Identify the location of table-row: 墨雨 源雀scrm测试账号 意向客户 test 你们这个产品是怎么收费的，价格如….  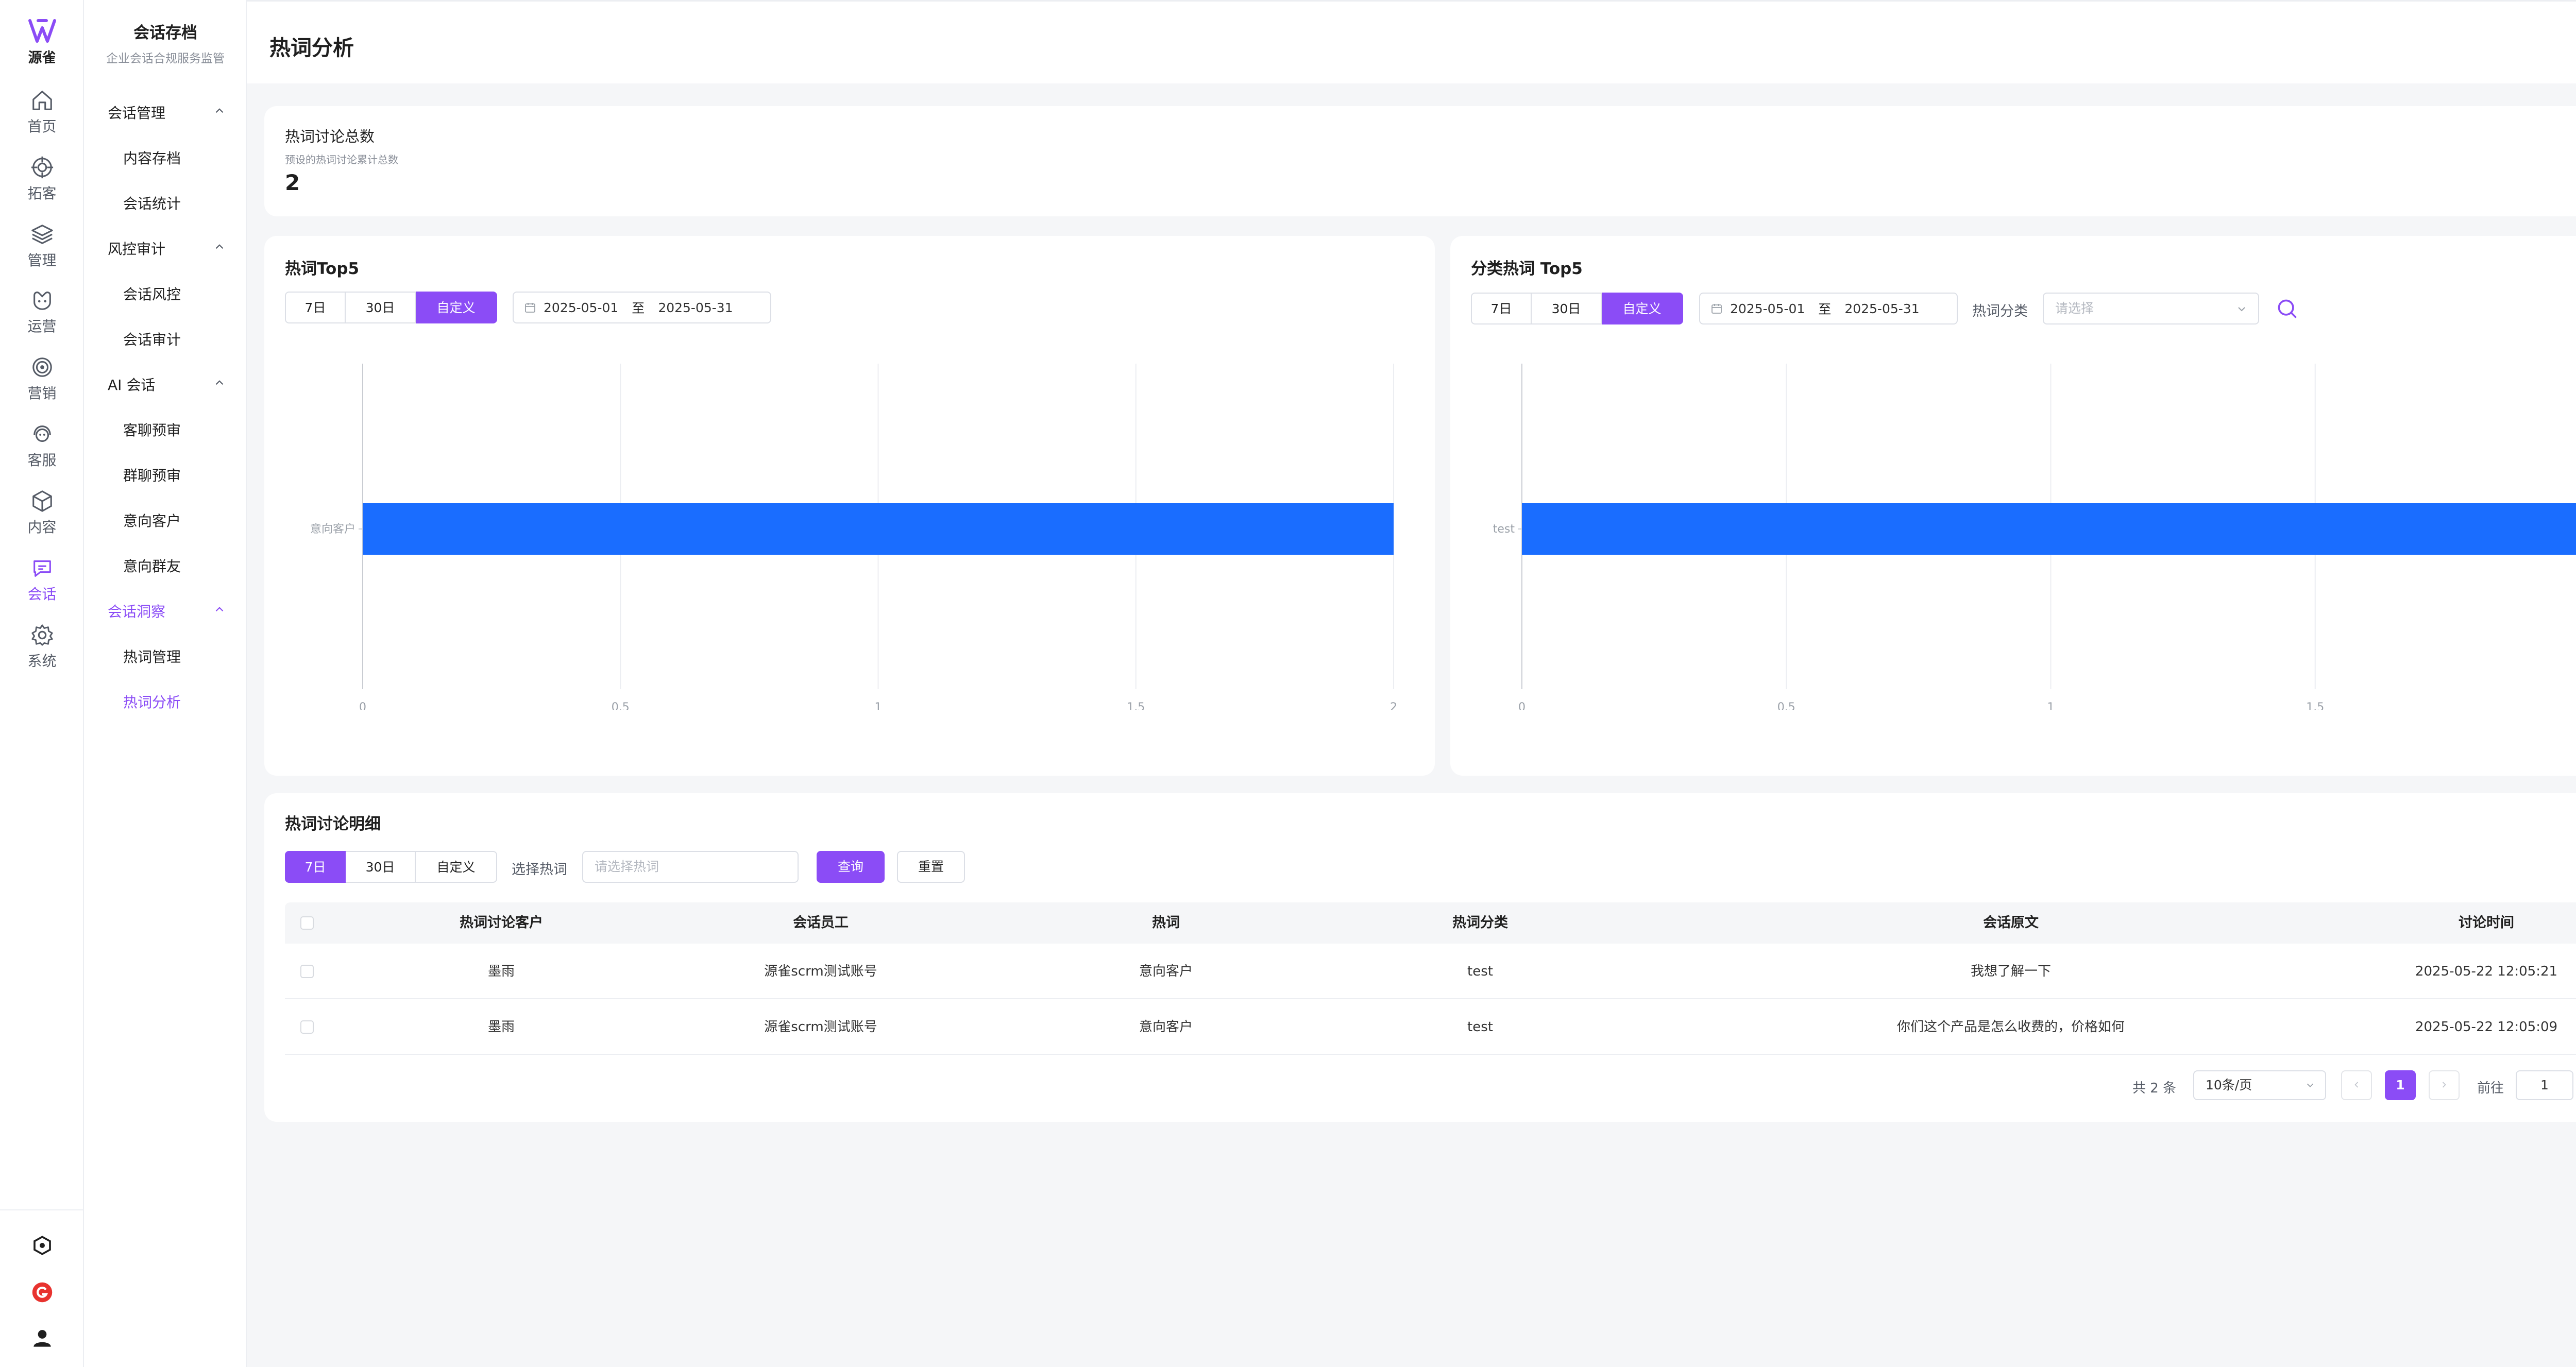
(1430, 1027).